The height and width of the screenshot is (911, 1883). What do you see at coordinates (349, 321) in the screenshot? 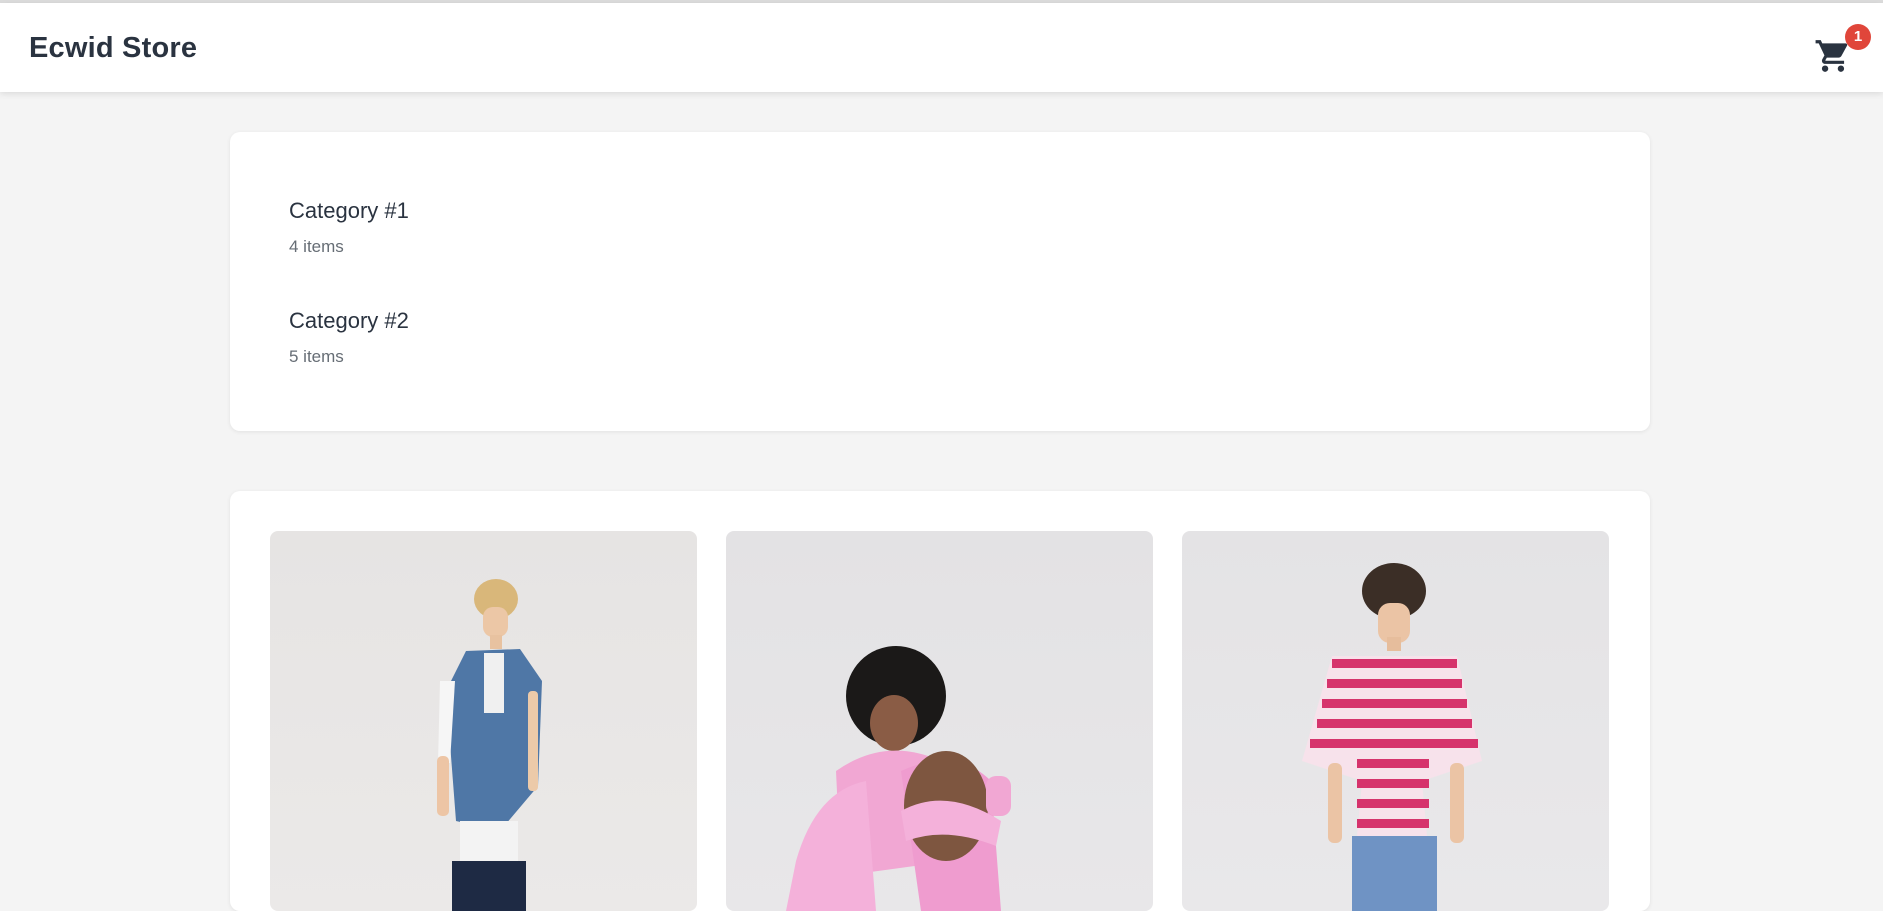
I see `category-name: Category #2` at bounding box center [349, 321].